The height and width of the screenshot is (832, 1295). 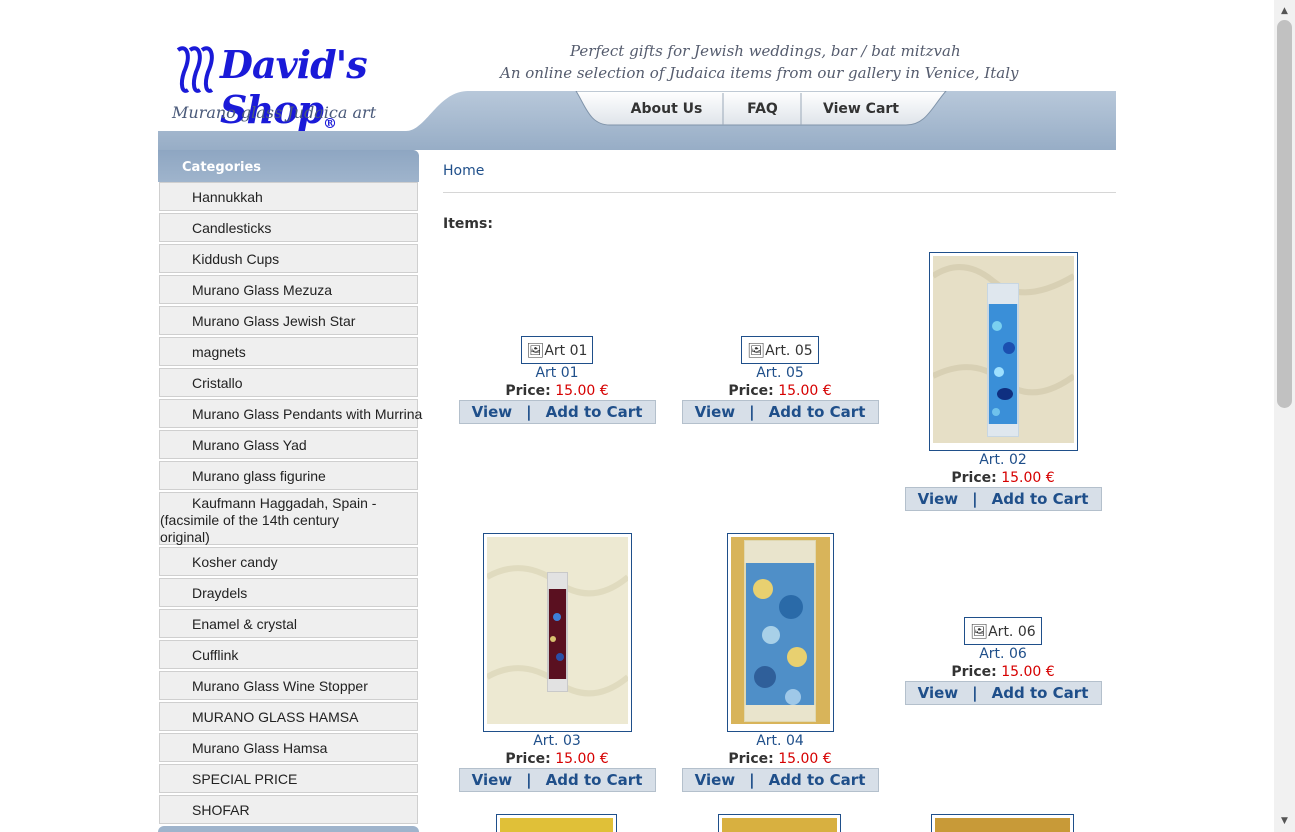 I want to click on product-name: Art. 06, so click(x=1003, y=654).